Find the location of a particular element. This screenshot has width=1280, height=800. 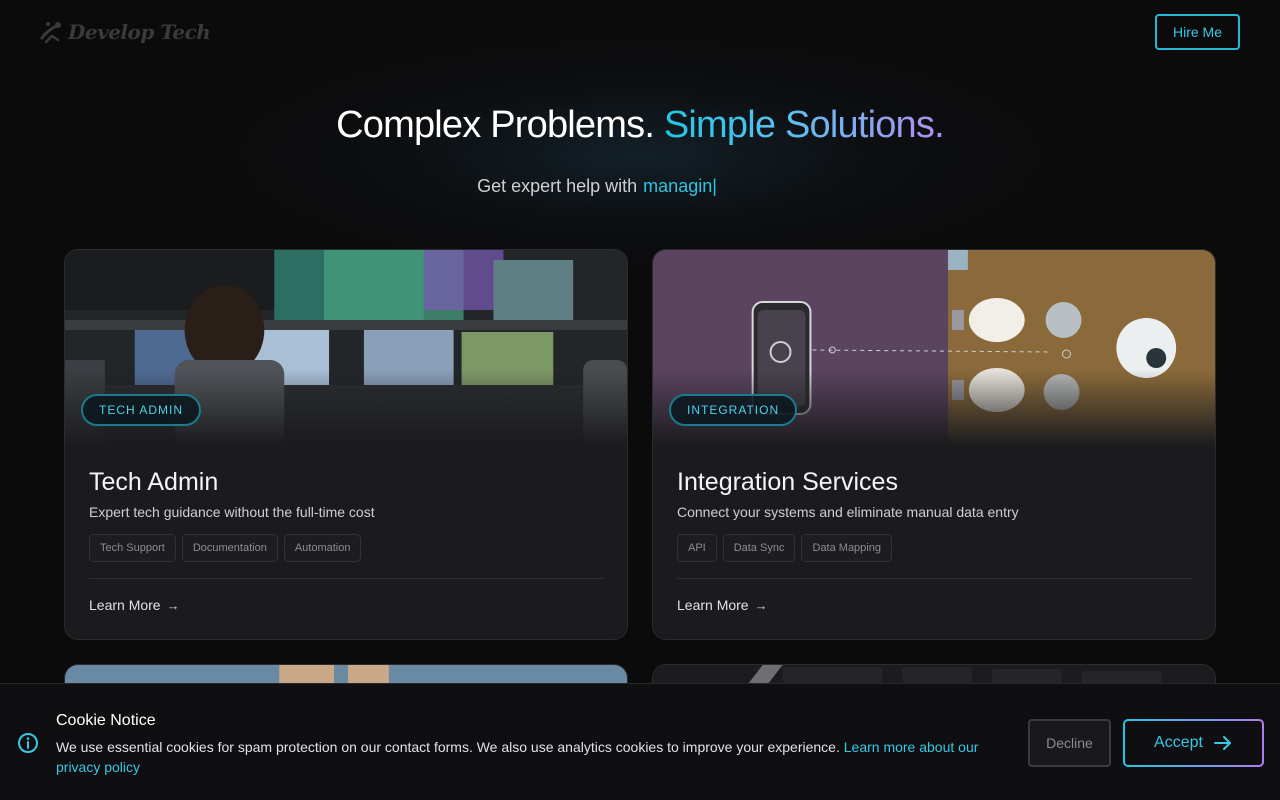

accept-button: Accept is located at coordinates (1193, 743).